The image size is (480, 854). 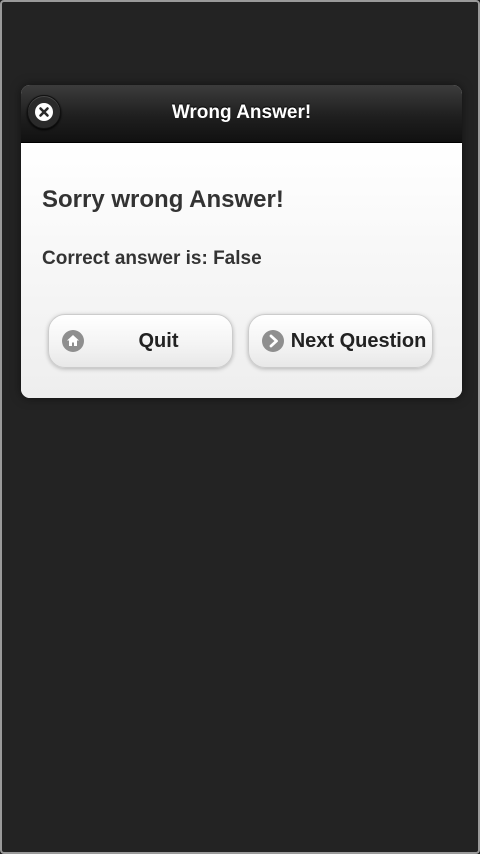 I want to click on correct-answer-text: Correct answer is: False, so click(x=152, y=258).